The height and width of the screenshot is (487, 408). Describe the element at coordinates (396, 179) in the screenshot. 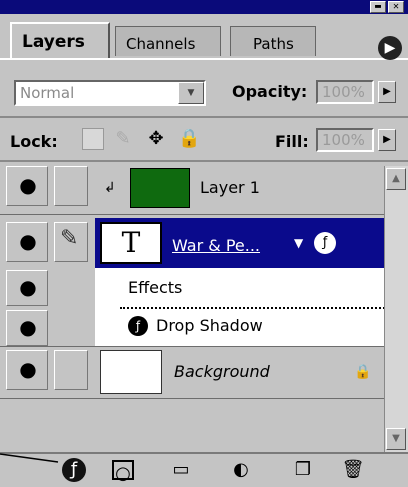

I see `scroll-up-icon: ▲` at that location.